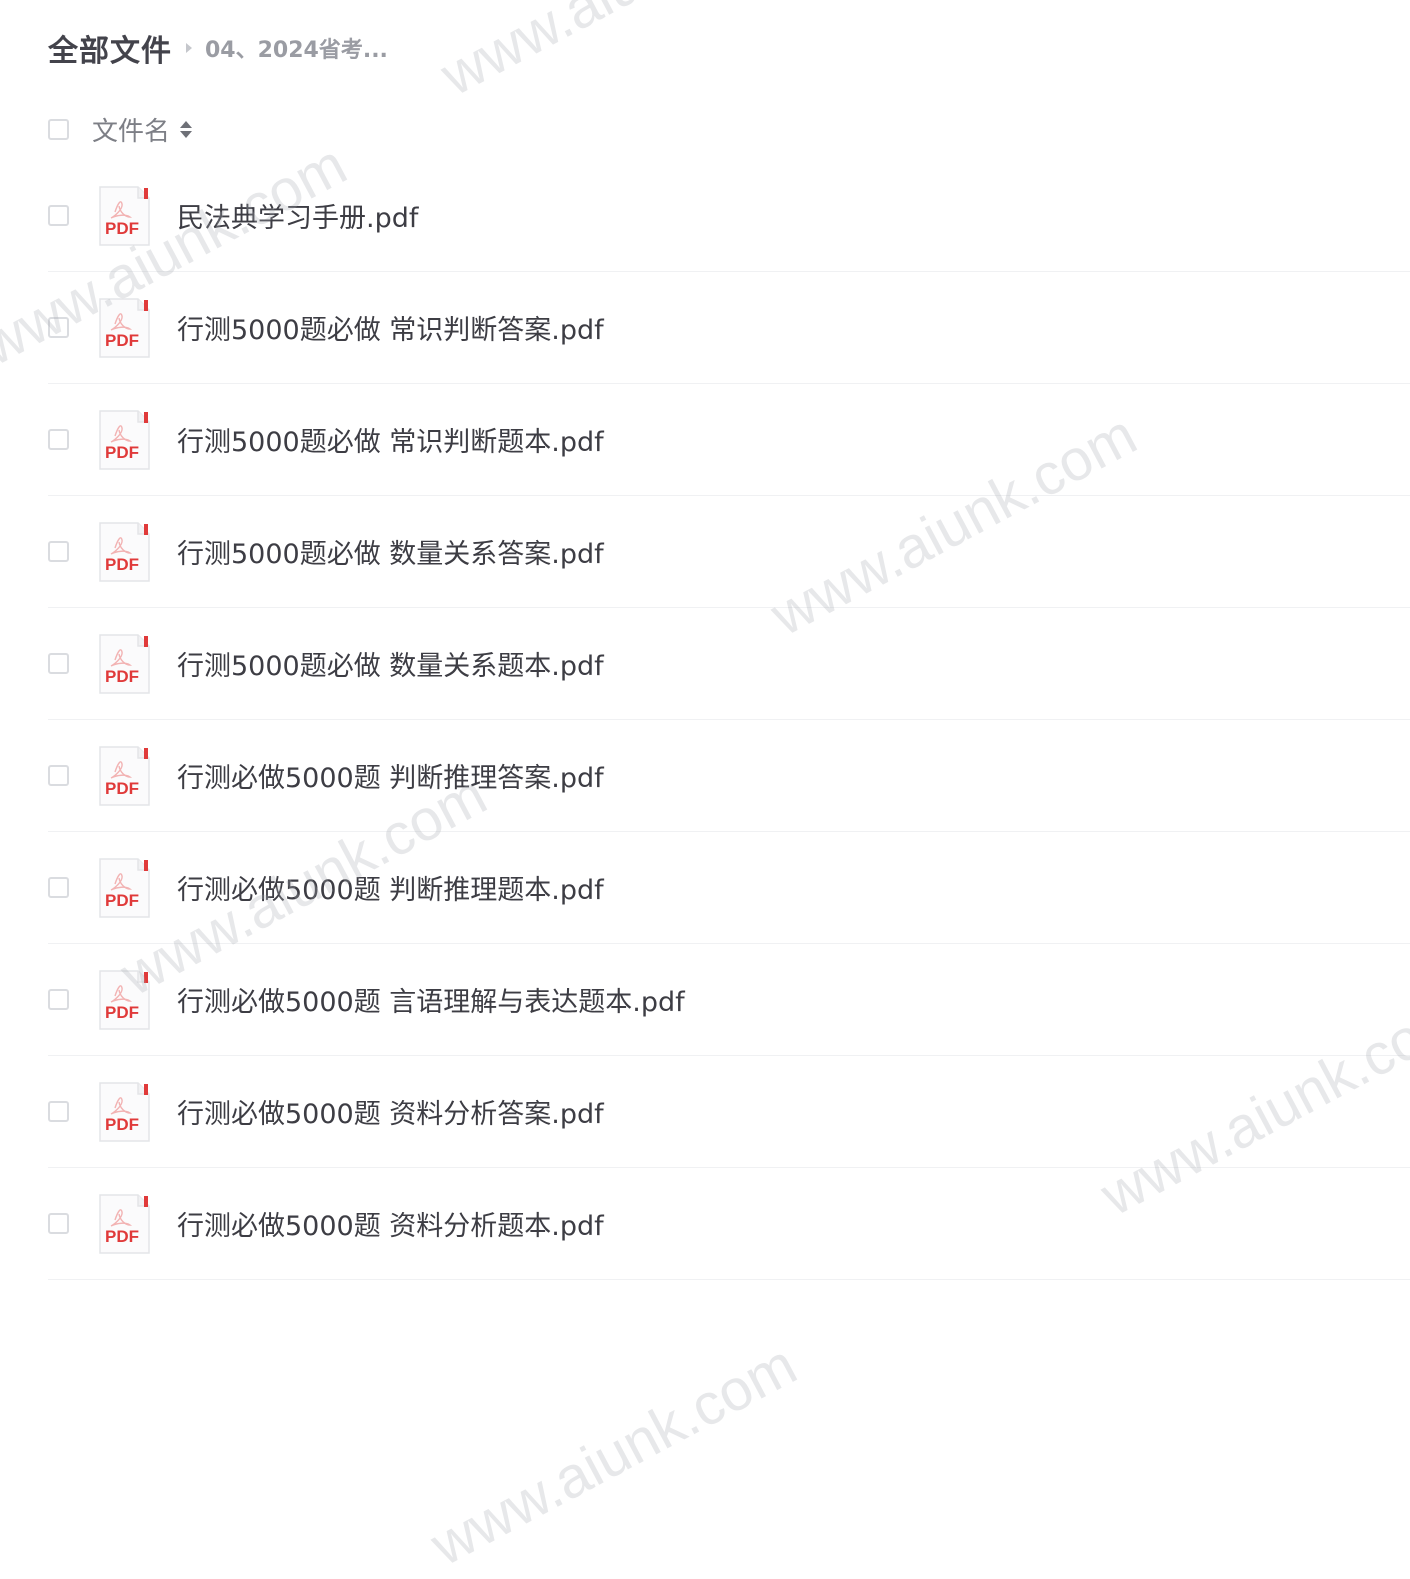 The height and width of the screenshot is (1579, 1410). I want to click on file-name: 行测5000题必做 数量关系题本.pdf, so click(390, 663).